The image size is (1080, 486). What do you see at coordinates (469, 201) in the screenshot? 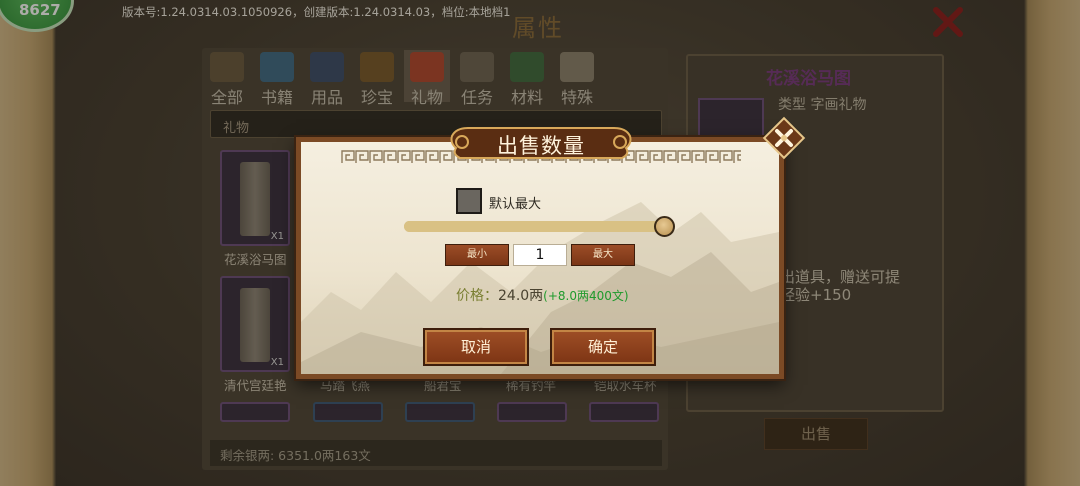
I see `default-max-checkbox` at bounding box center [469, 201].